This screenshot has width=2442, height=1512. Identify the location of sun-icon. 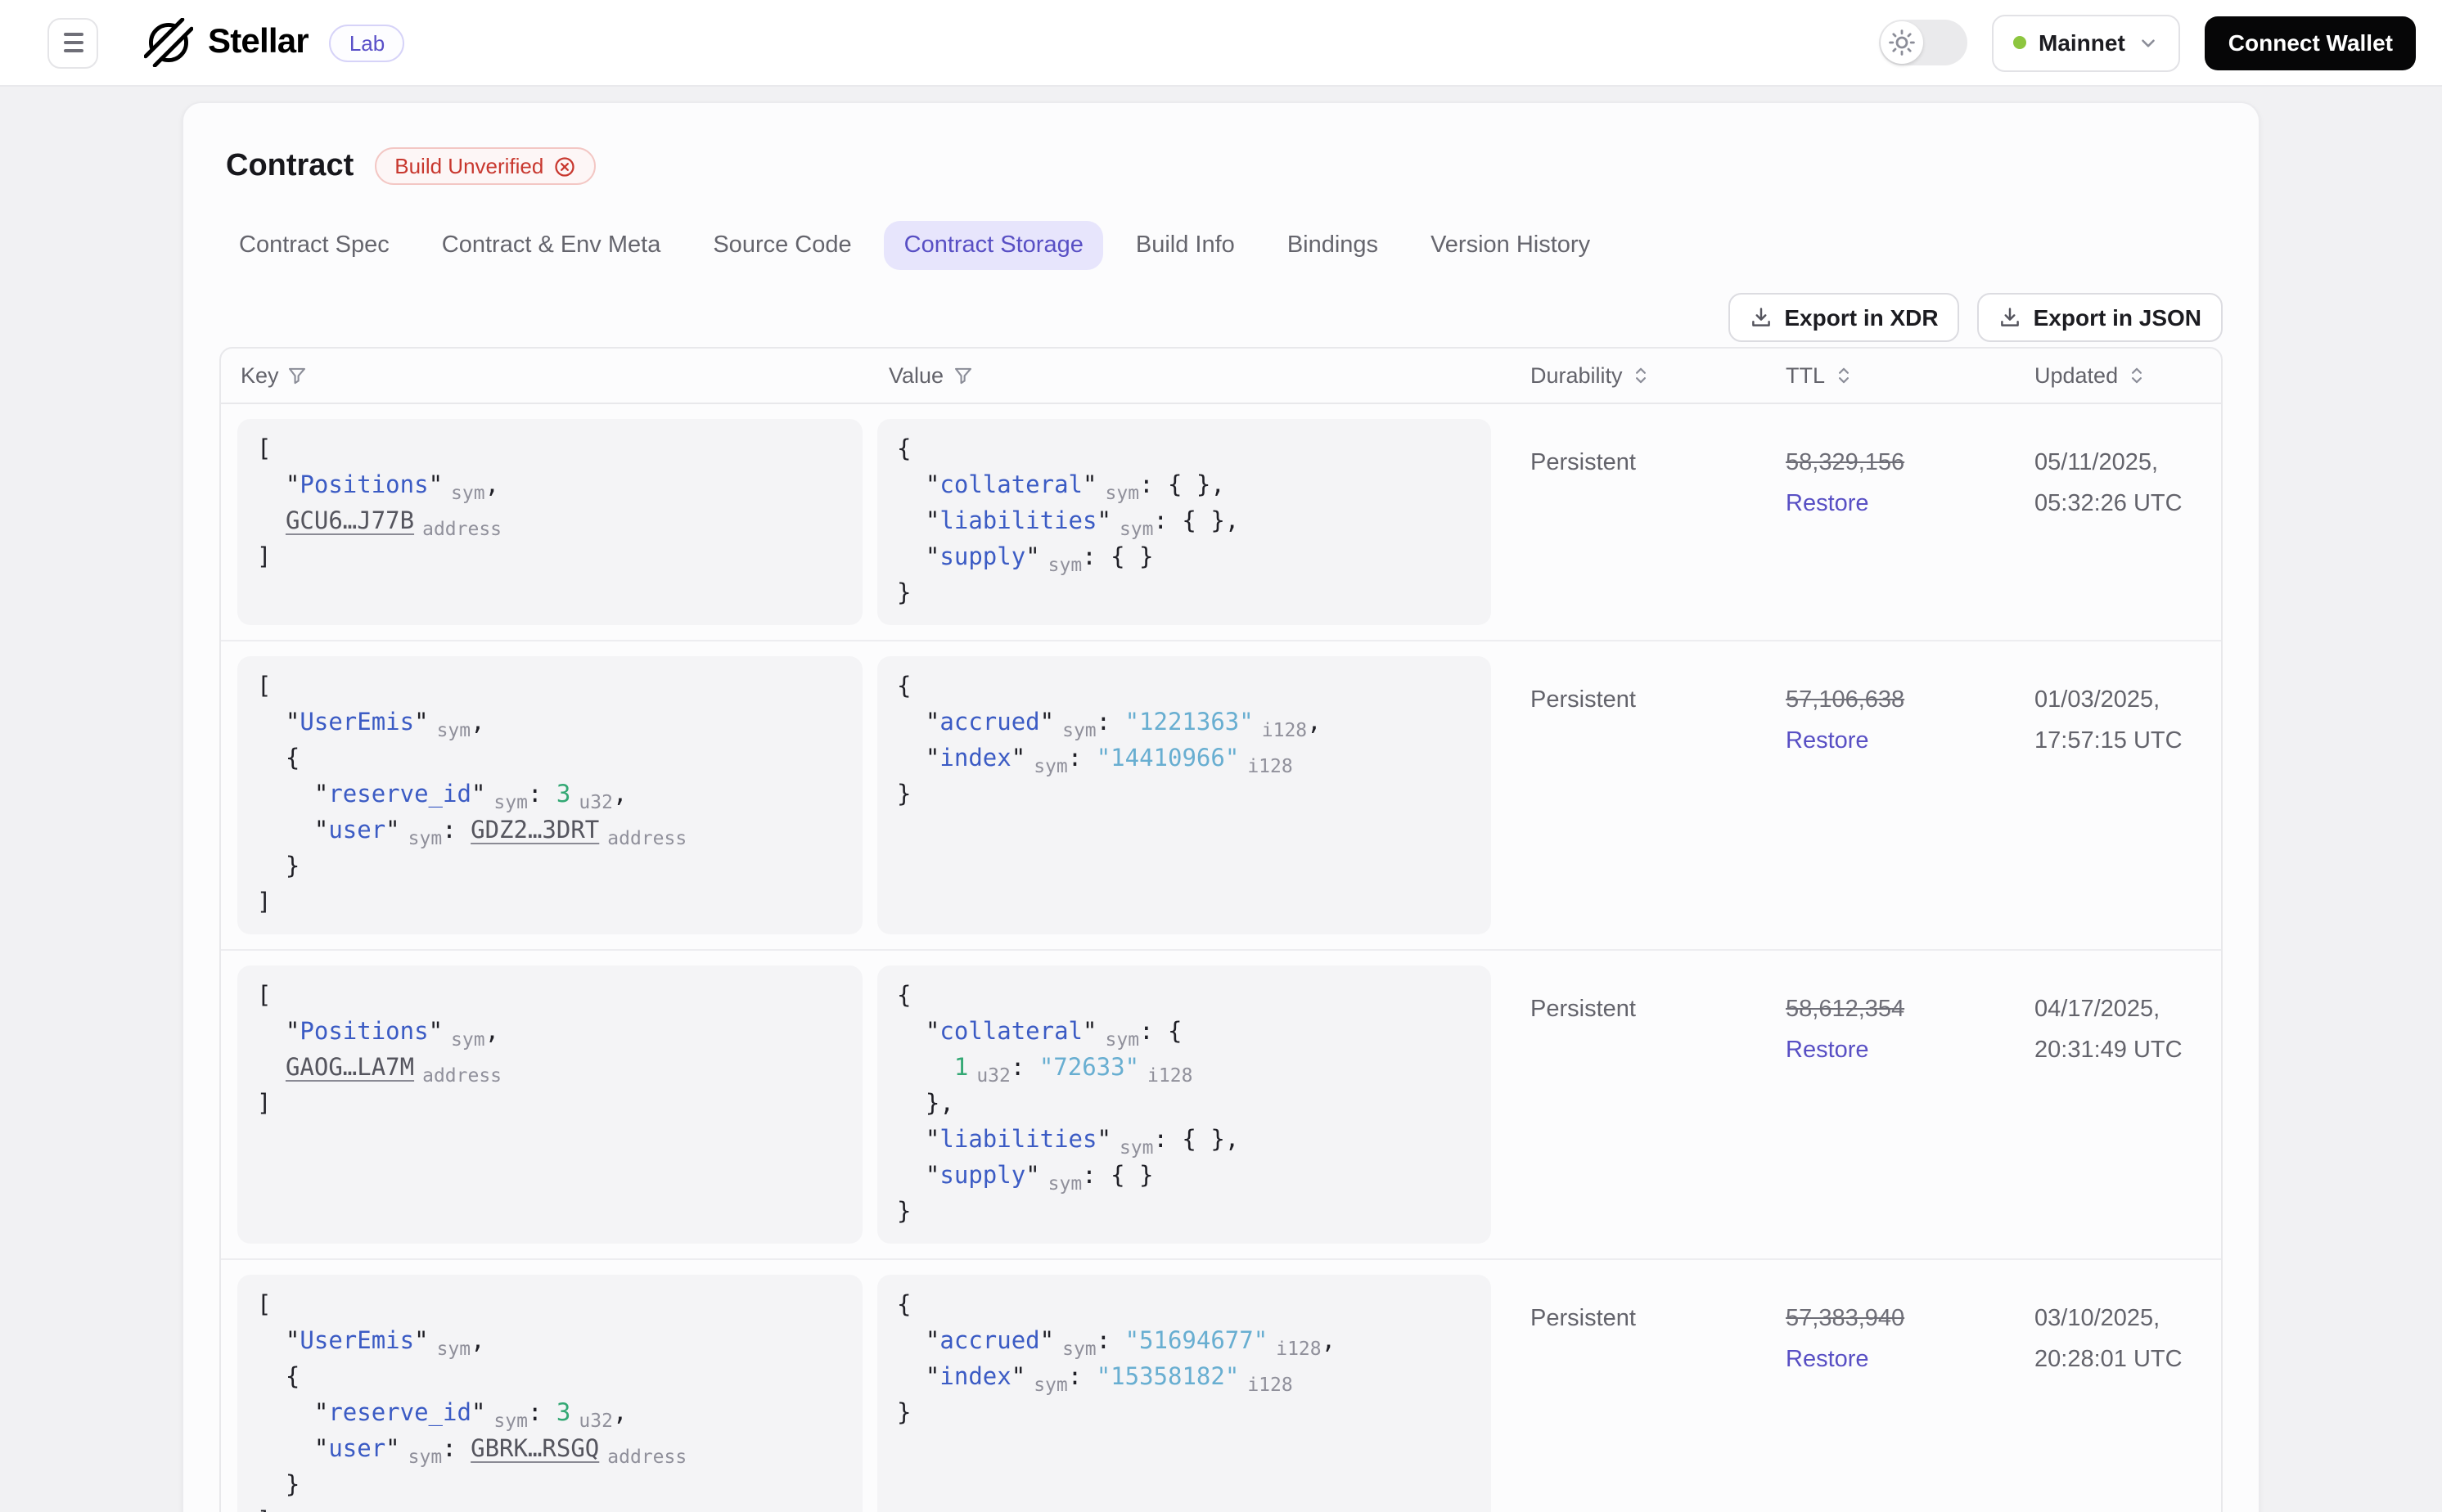
(1901, 43).